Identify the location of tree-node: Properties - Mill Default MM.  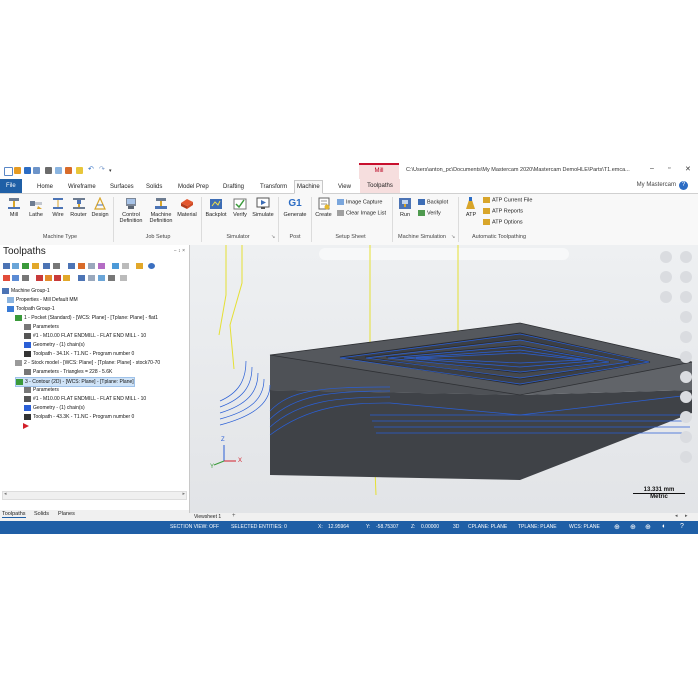
(42, 300).